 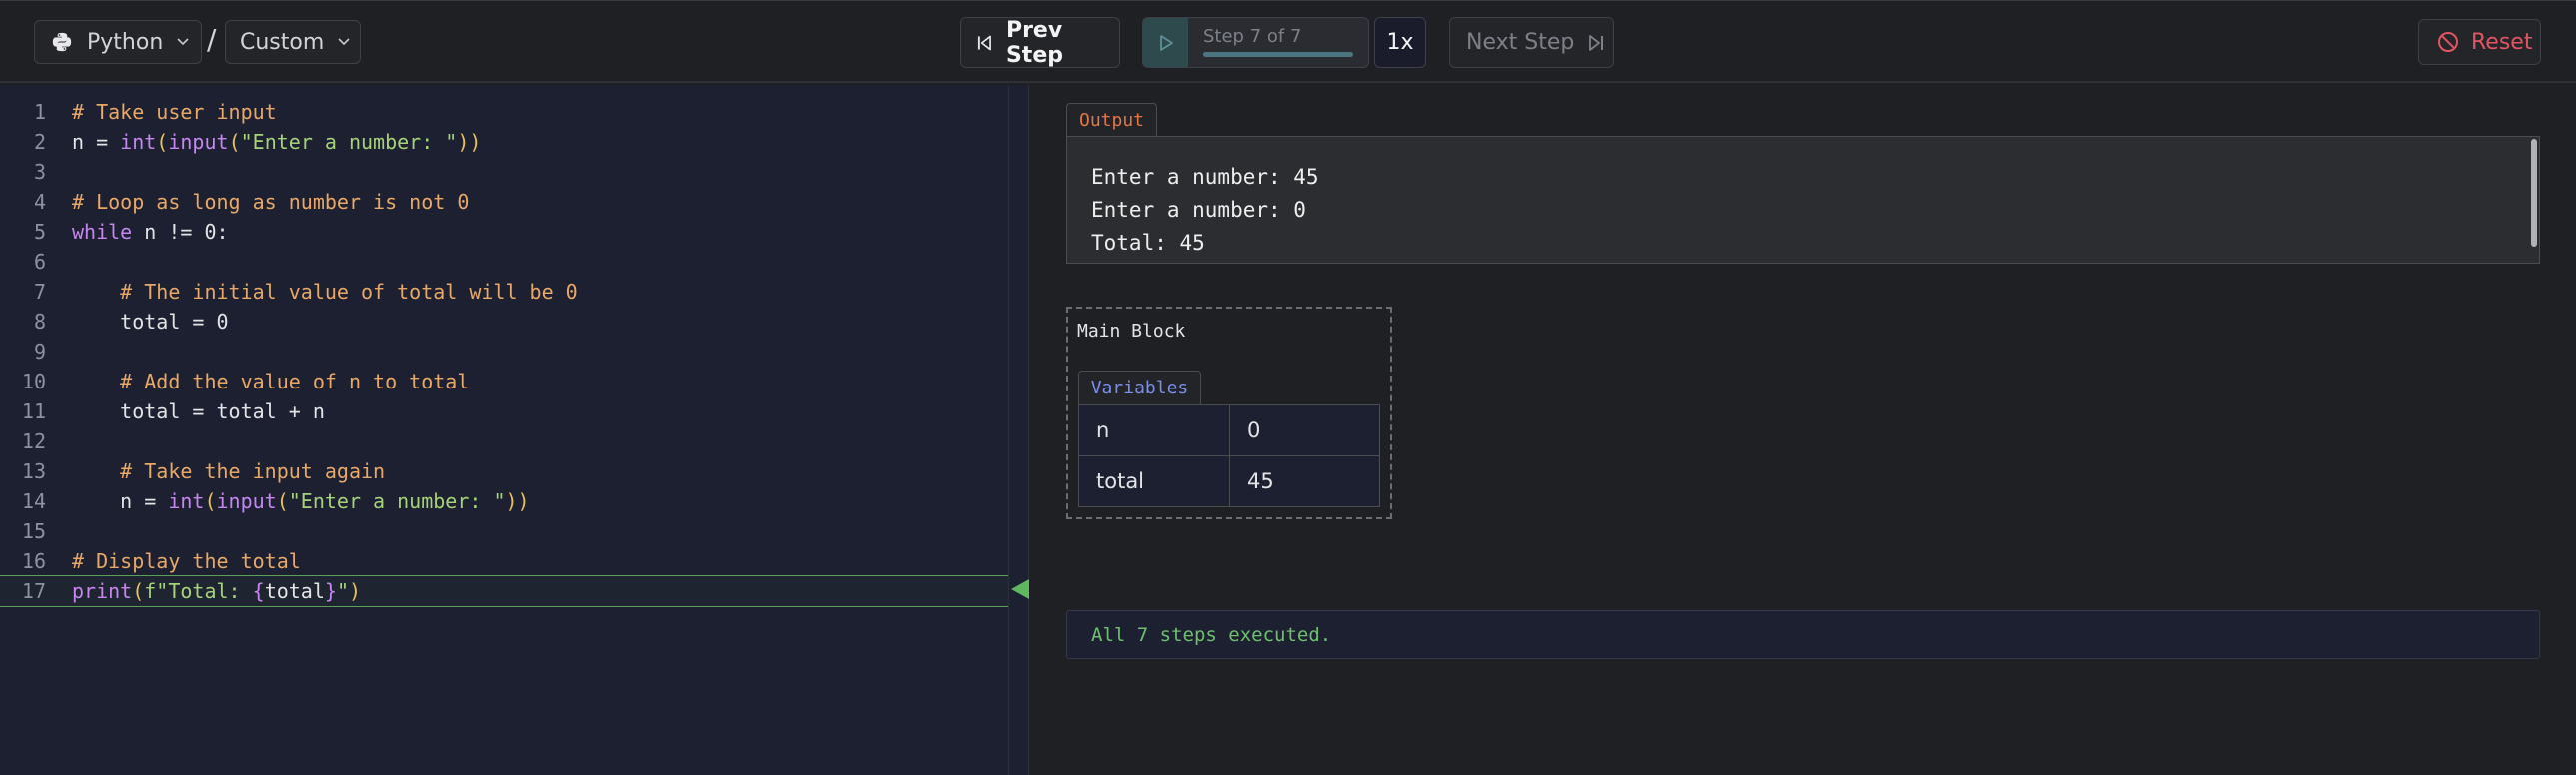 I want to click on code-punct: )), so click(x=517, y=501).